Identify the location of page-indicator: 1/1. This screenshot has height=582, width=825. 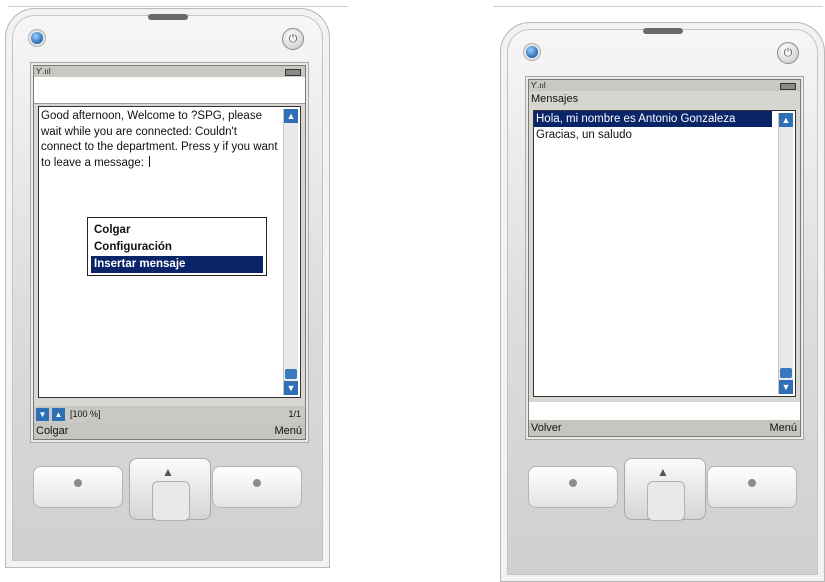
(294, 414).